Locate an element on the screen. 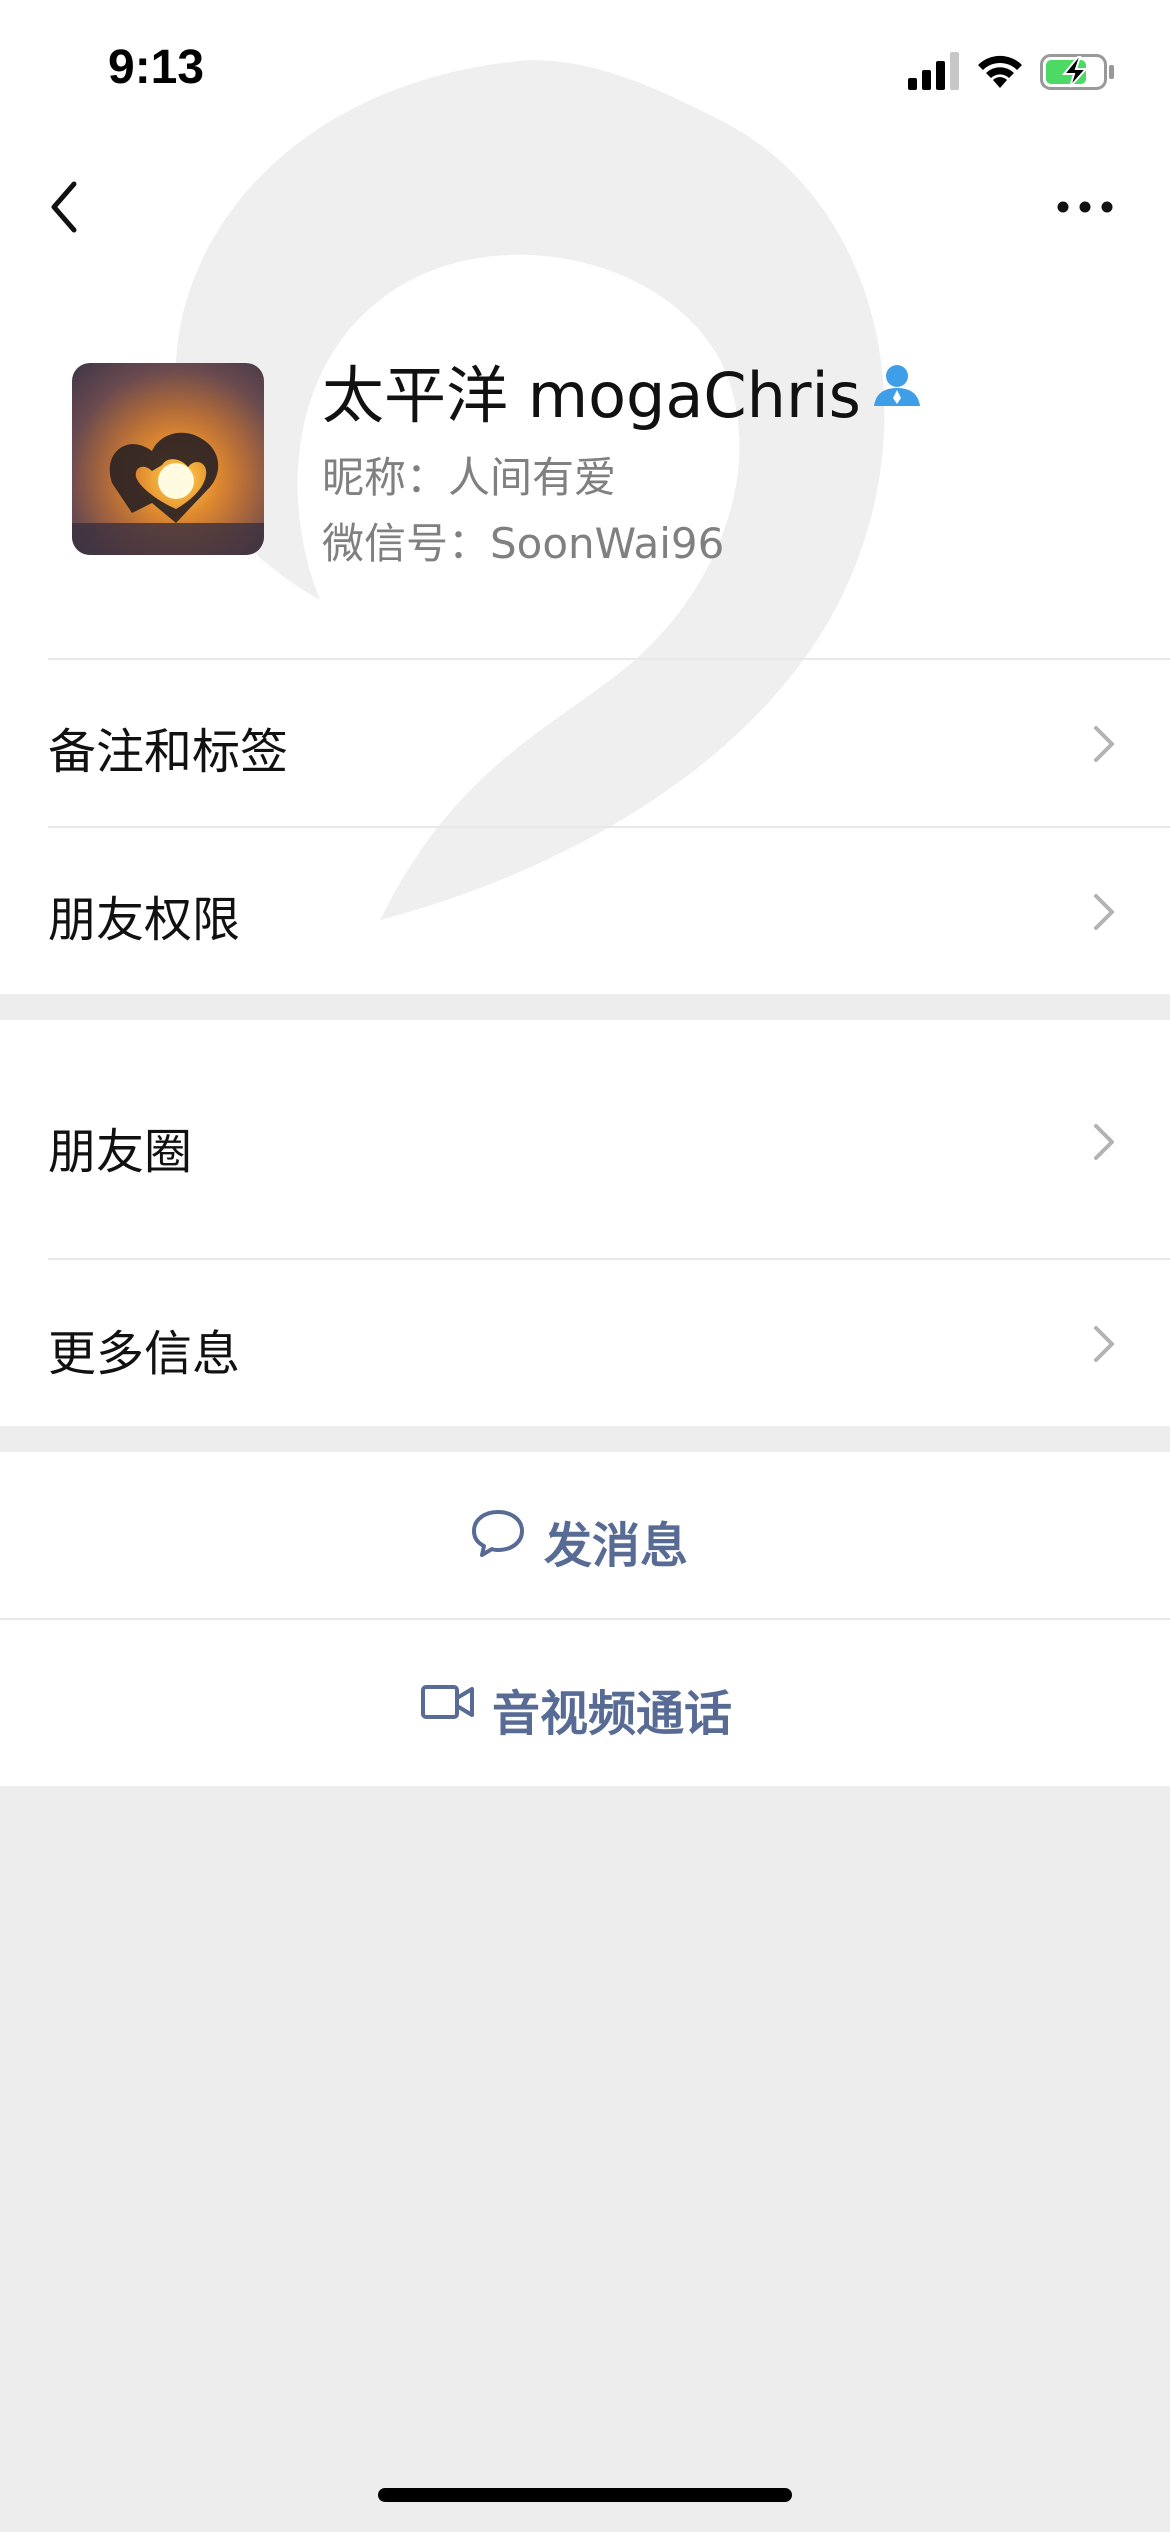  status-time: 9:13 is located at coordinates (156, 67).